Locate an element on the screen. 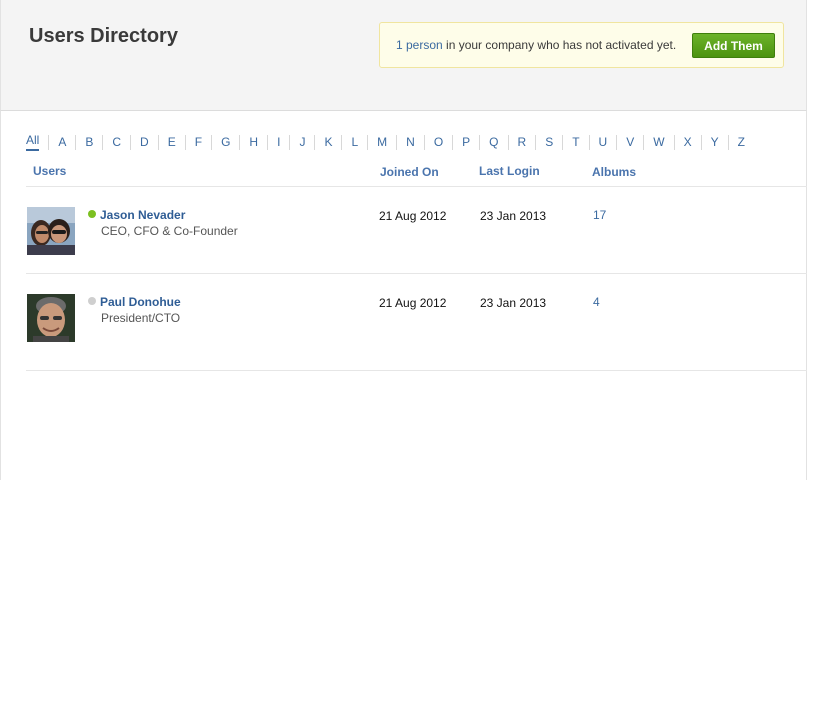 The width and height of the screenshot is (818, 728). user-name-link: Paul Donohue is located at coordinates (140, 302).